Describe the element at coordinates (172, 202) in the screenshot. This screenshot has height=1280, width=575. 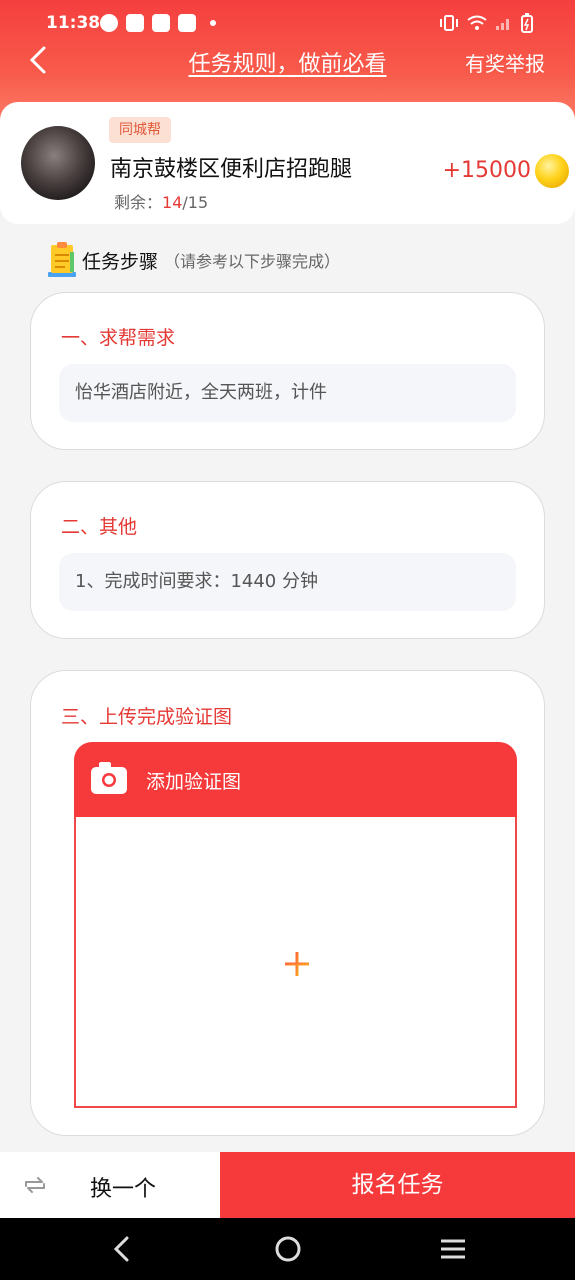
I see `remaining-current: 14` at that location.